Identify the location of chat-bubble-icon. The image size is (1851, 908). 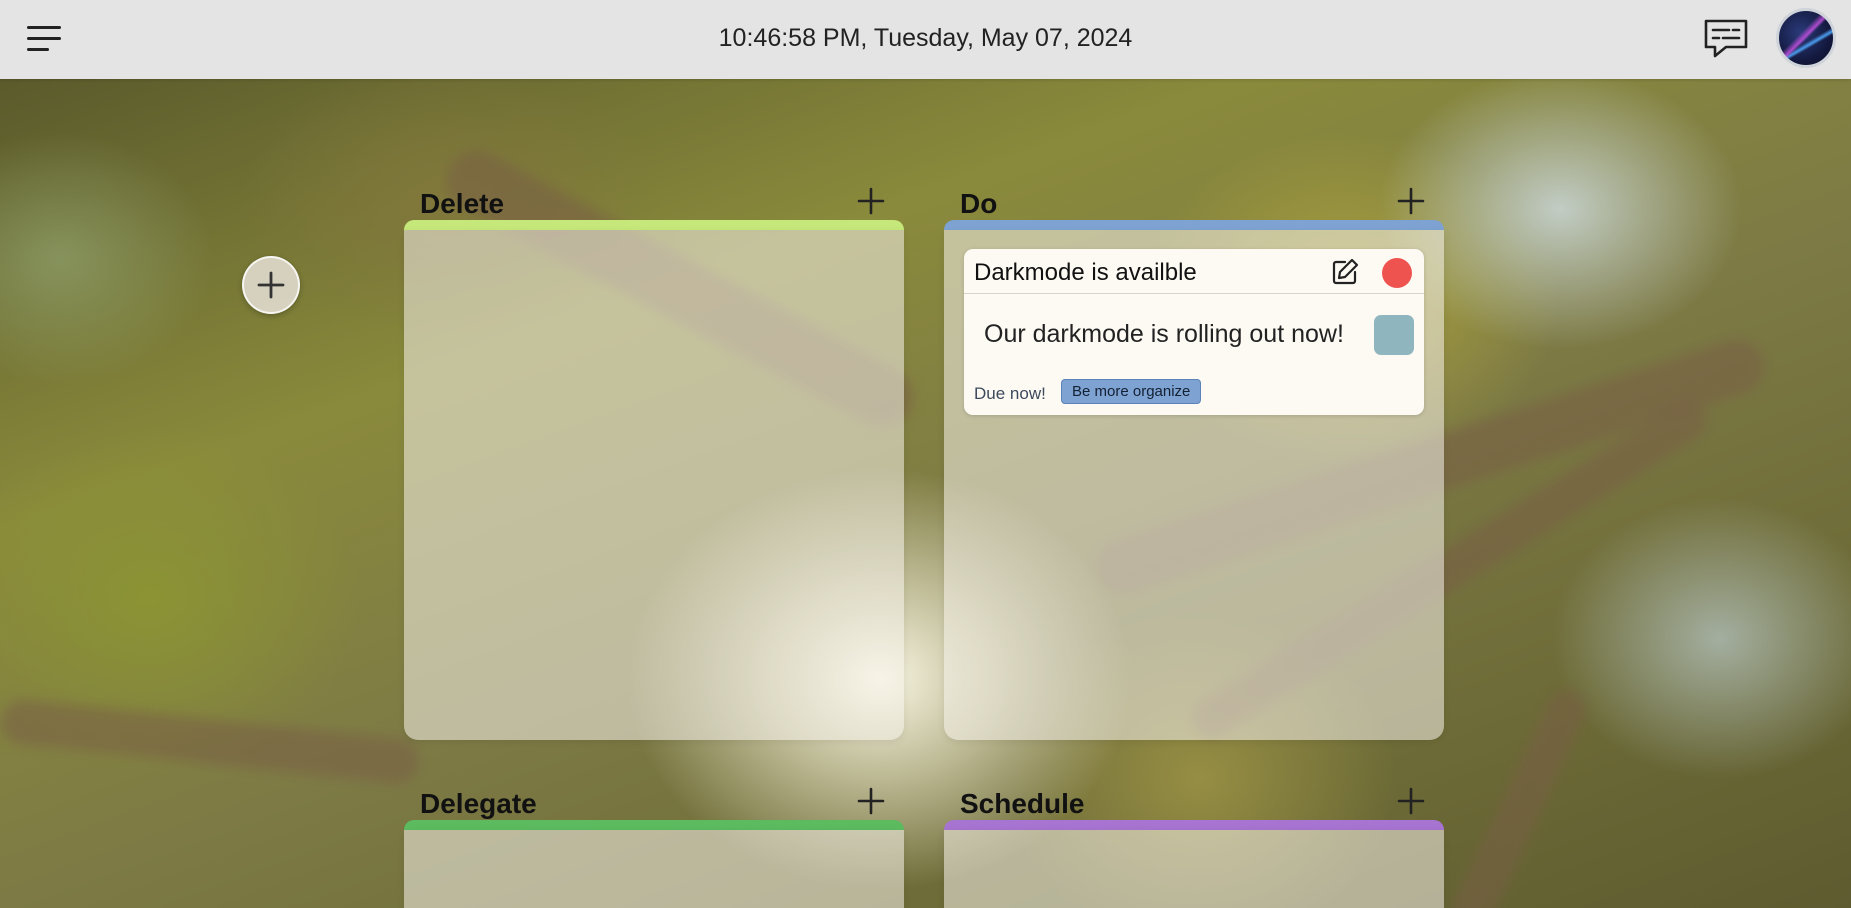
(1726, 39).